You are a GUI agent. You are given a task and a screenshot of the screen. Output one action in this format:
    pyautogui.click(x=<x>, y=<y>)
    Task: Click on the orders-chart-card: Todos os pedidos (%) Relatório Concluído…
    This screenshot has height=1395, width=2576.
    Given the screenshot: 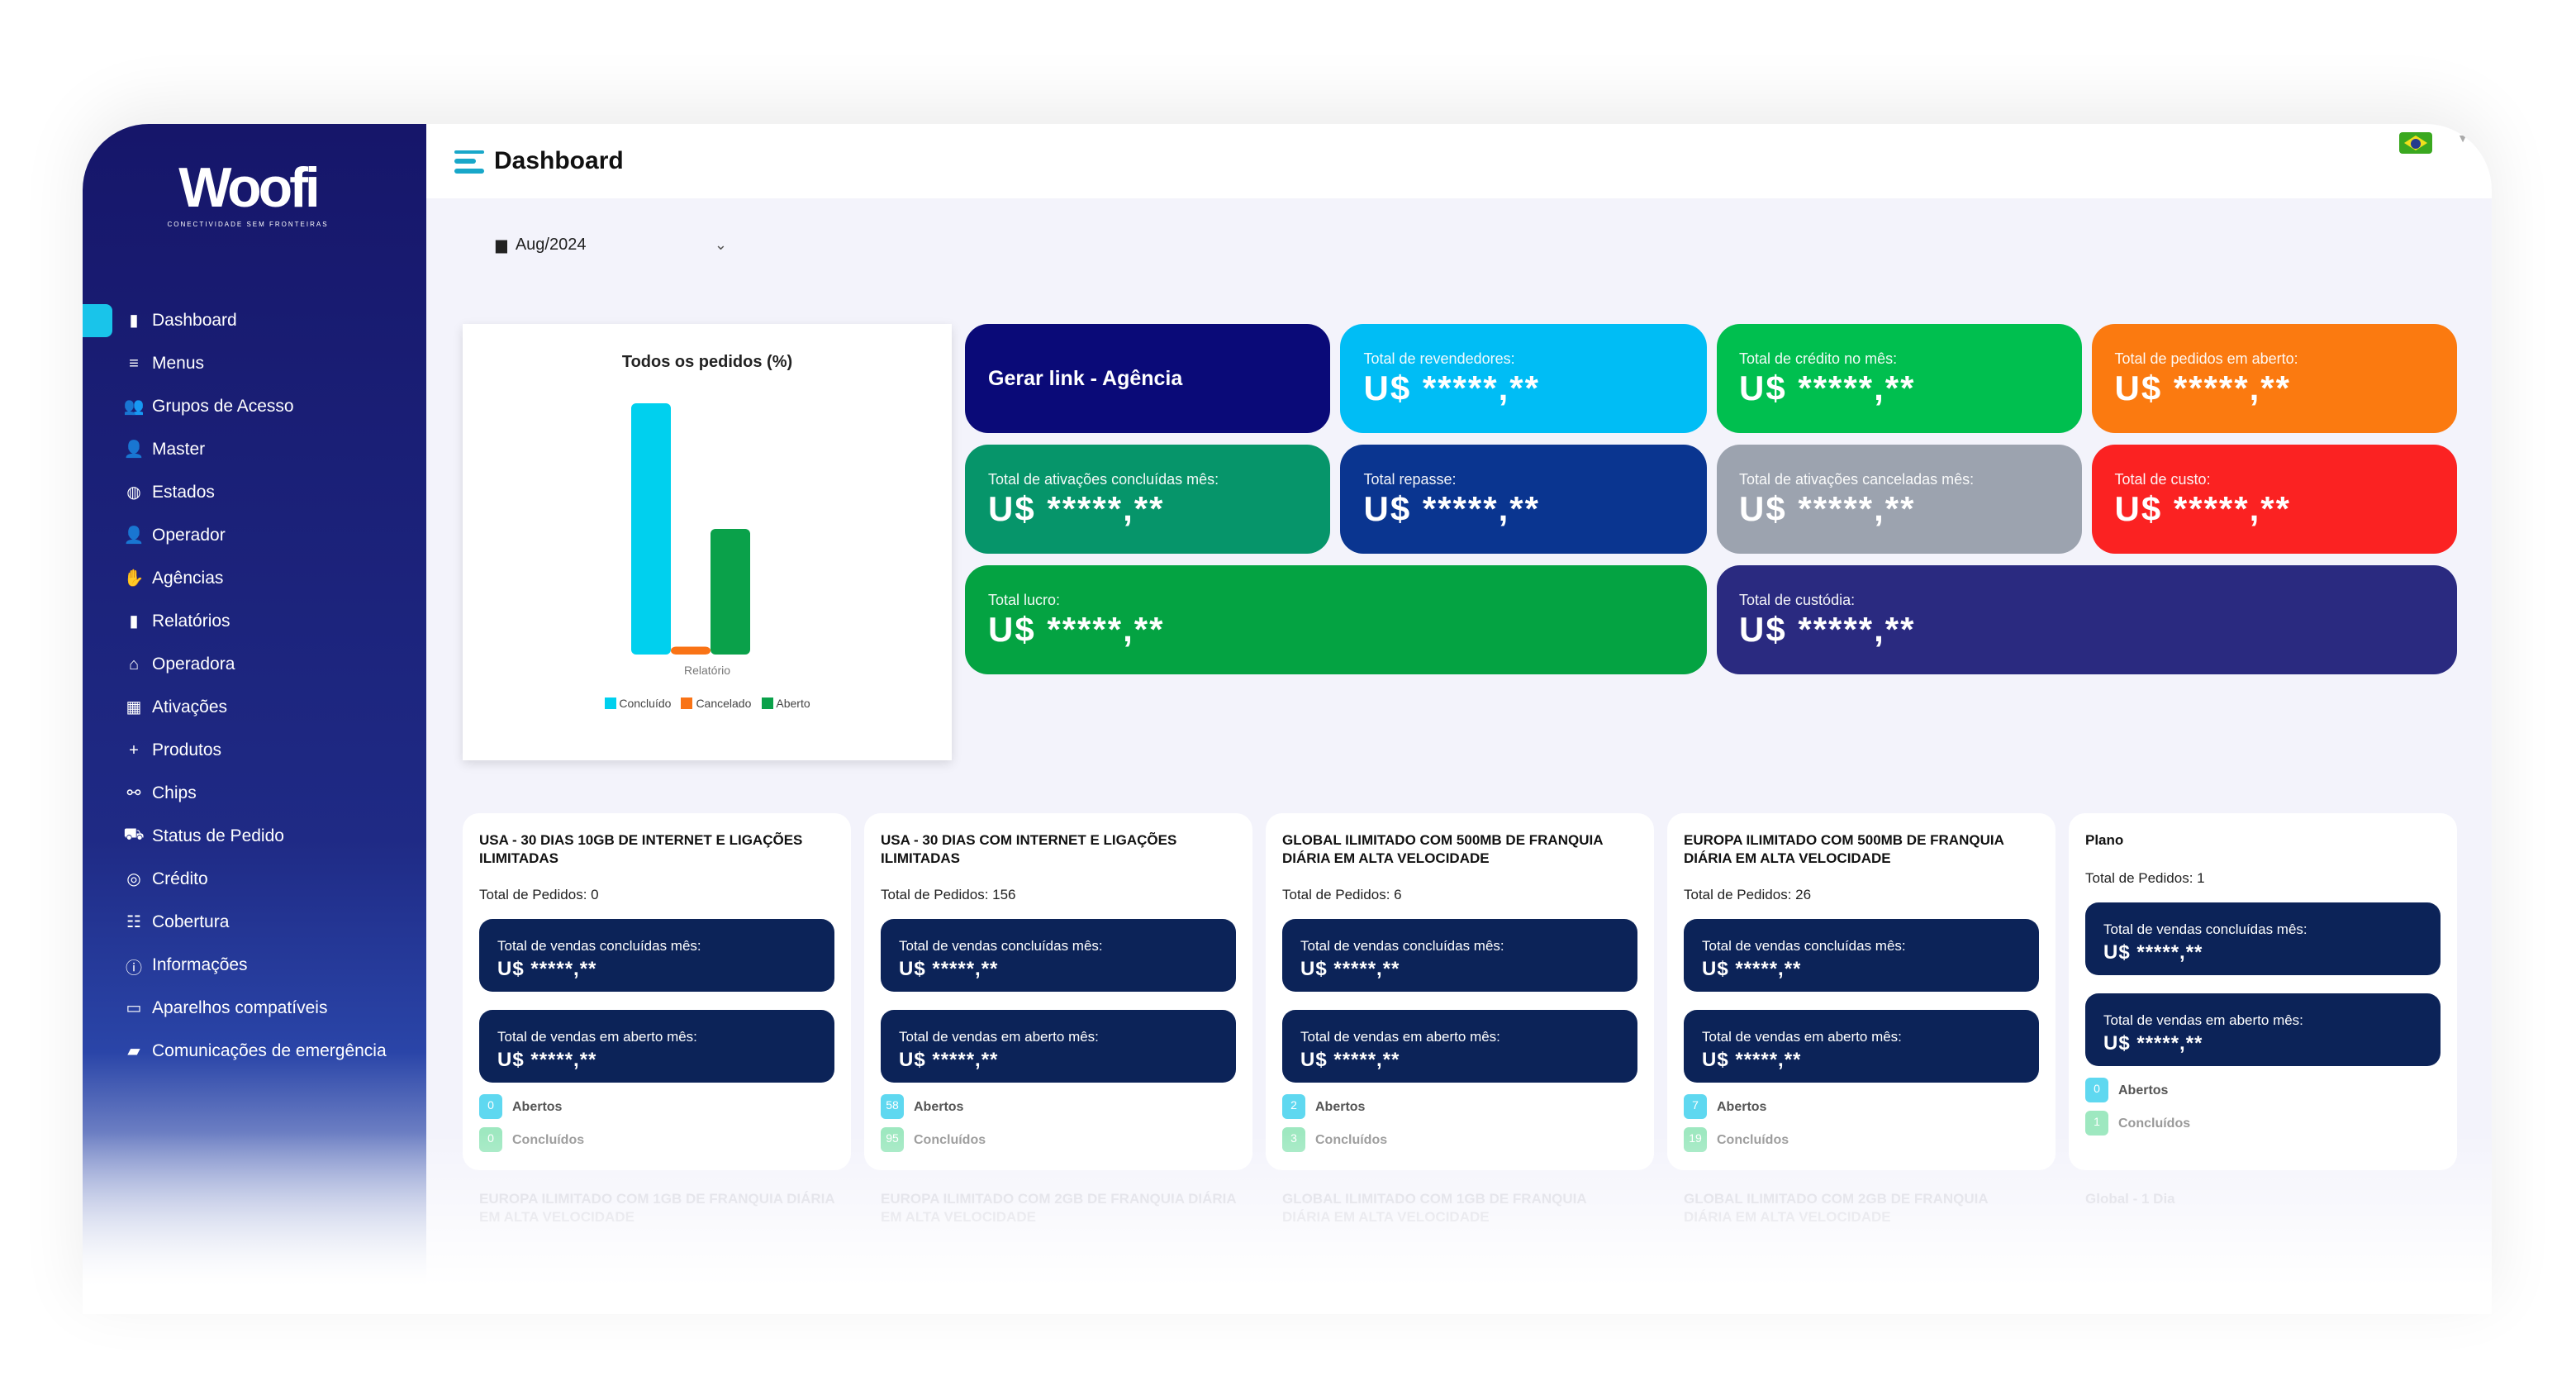 What is the action you would take?
    pyautogui.click(x=707, y=542)
    